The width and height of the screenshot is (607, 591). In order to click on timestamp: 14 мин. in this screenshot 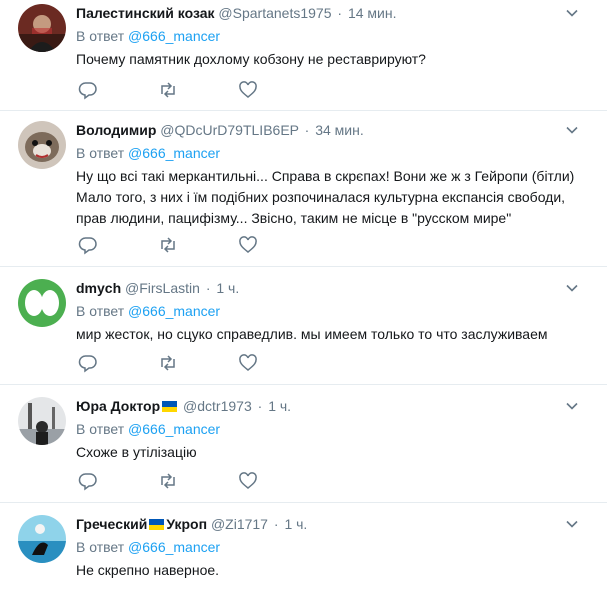, I will do `click(372, 13)`.